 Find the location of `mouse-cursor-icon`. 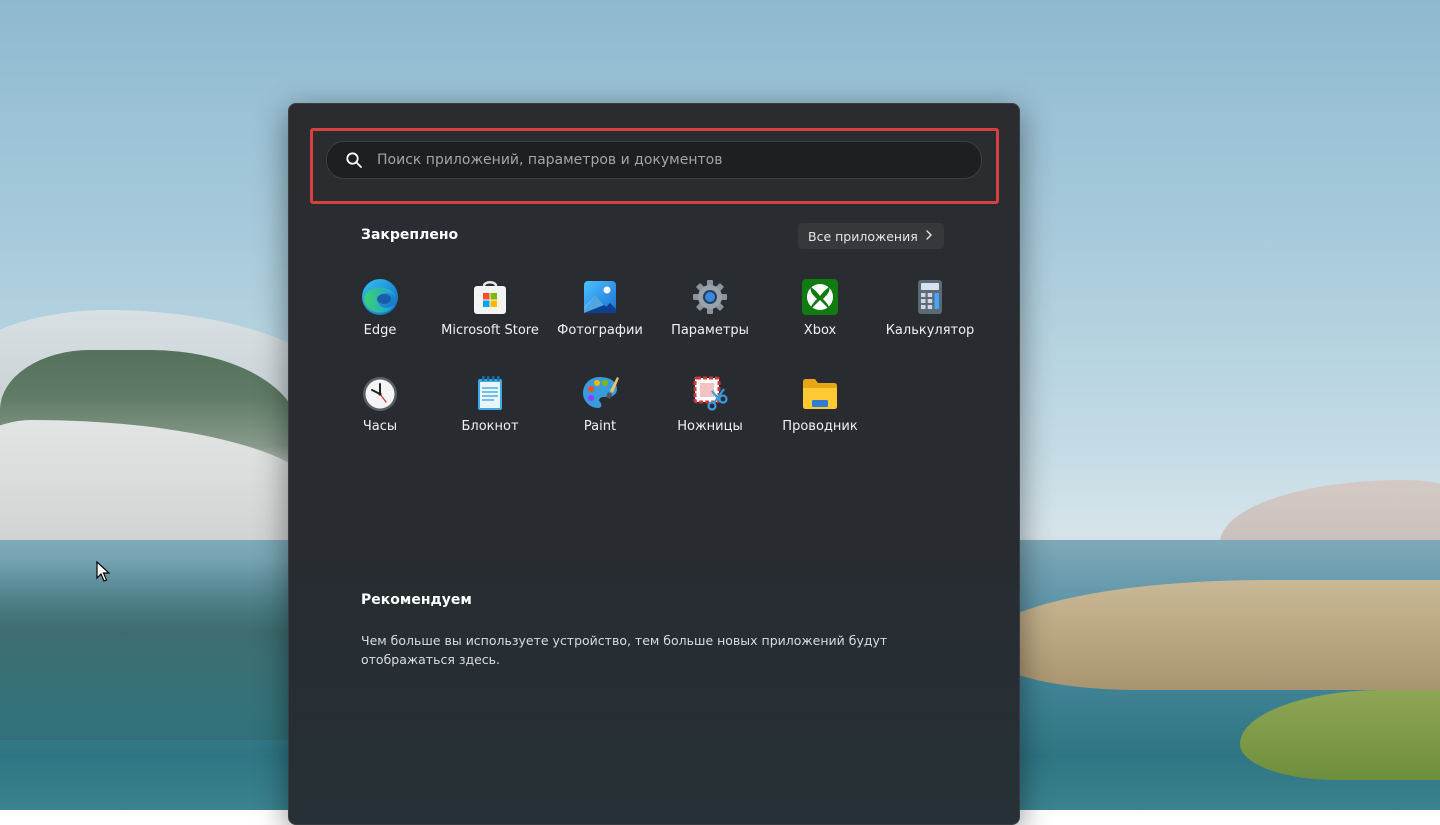

mouse-cursor-icon is located at coordinates (103, 571).